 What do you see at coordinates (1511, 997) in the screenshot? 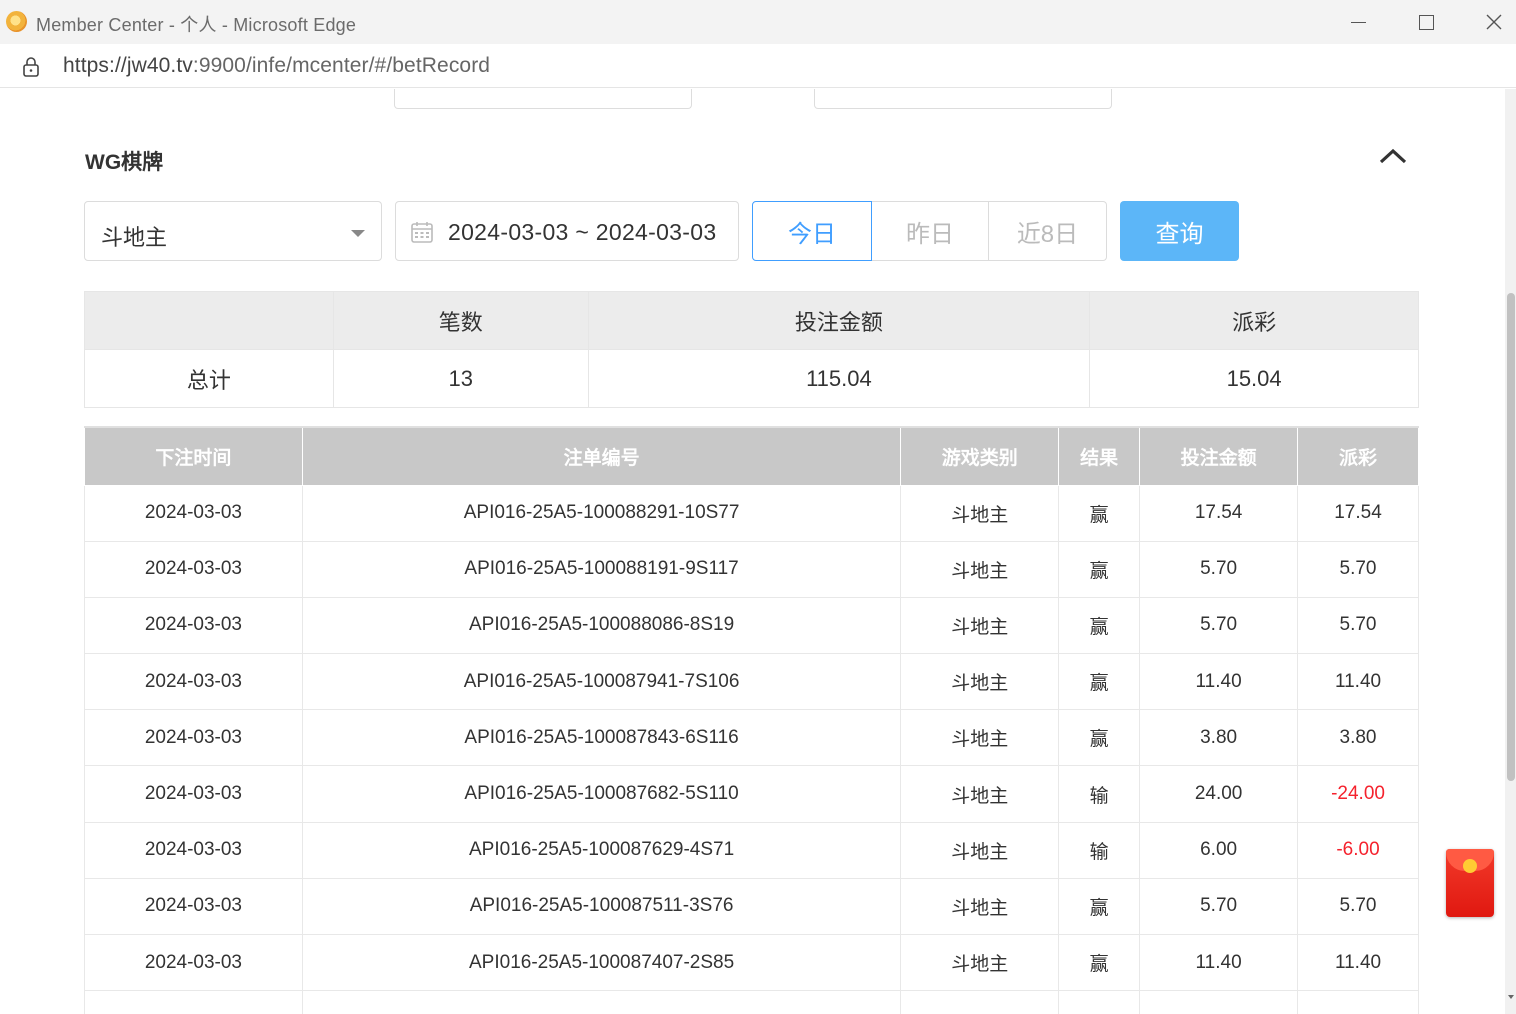
I see `scroll-down-arrow-icon` at bounding box center [1511, 997].